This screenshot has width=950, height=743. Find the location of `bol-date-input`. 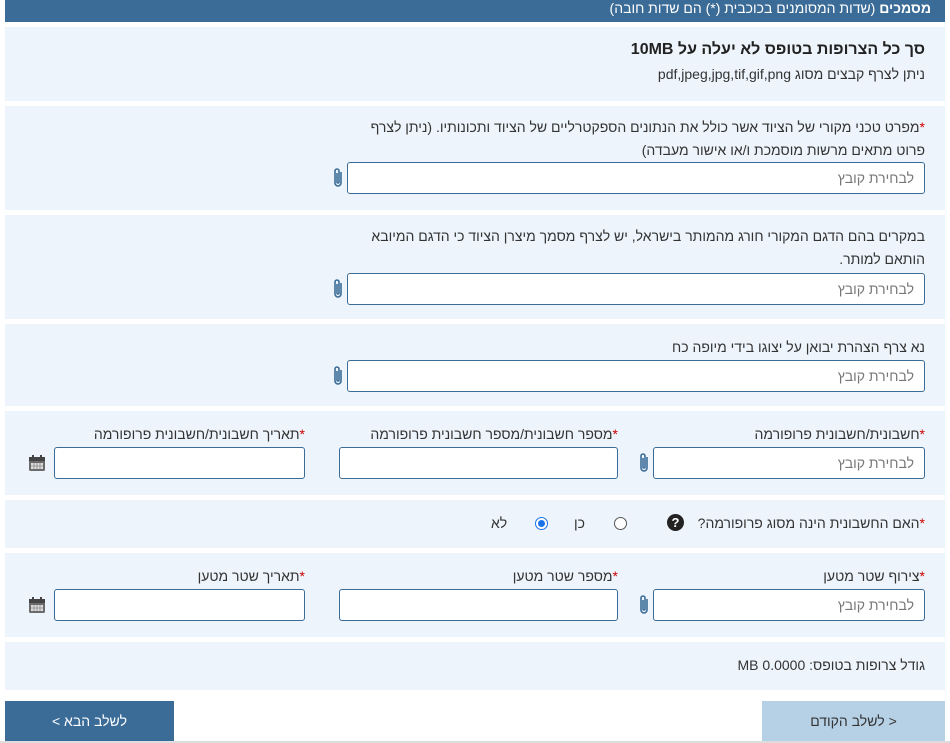

bol-date-input is located at coordinates (179, 605).